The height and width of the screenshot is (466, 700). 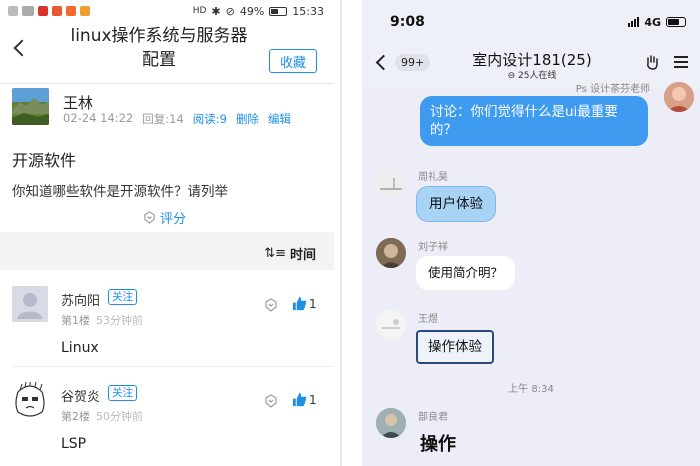 I want to click on rate-button: 评分, so click(x=164, y=217).